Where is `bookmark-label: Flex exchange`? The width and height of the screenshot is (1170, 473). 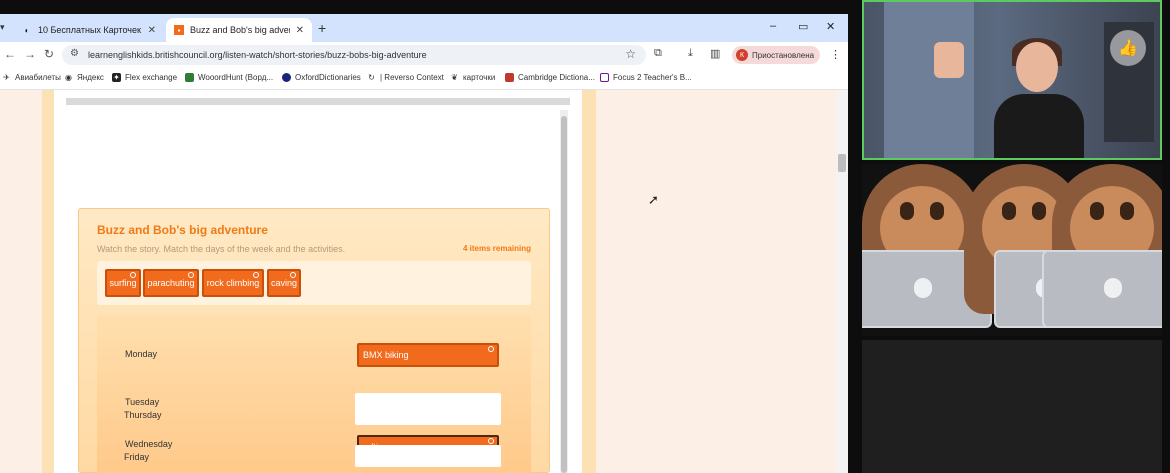 bookmark-label: Flex exchange is located at coordinates (151, 77).